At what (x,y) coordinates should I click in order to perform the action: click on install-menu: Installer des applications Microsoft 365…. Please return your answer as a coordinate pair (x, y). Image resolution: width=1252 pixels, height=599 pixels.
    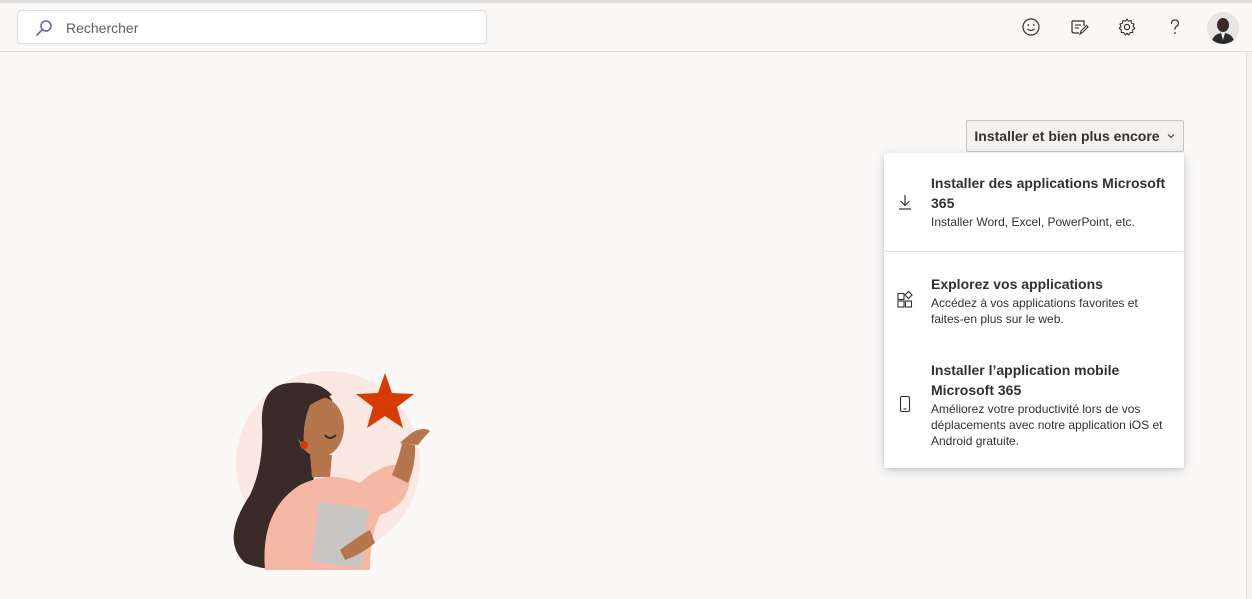
    Looking at the image, I should click on (1034, 310).